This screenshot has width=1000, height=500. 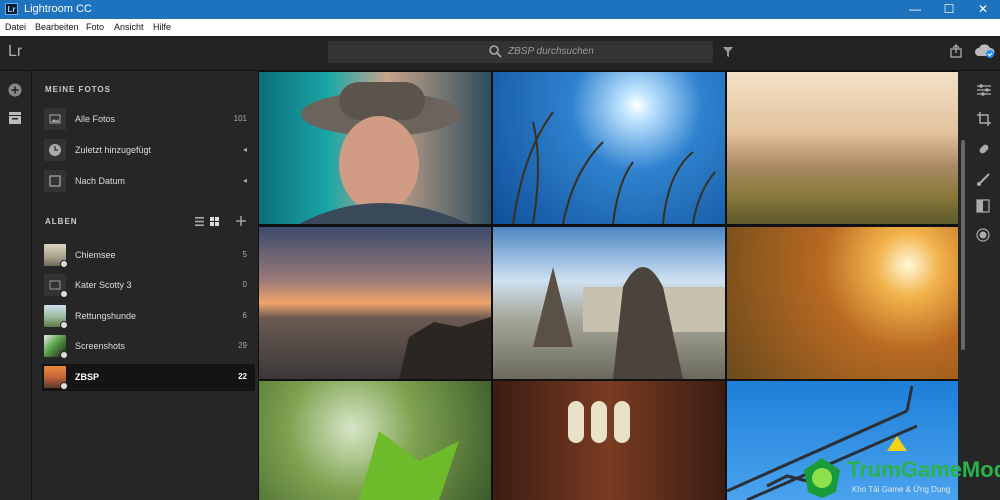 I want to click on search-icon, so click(x=495, y=51).